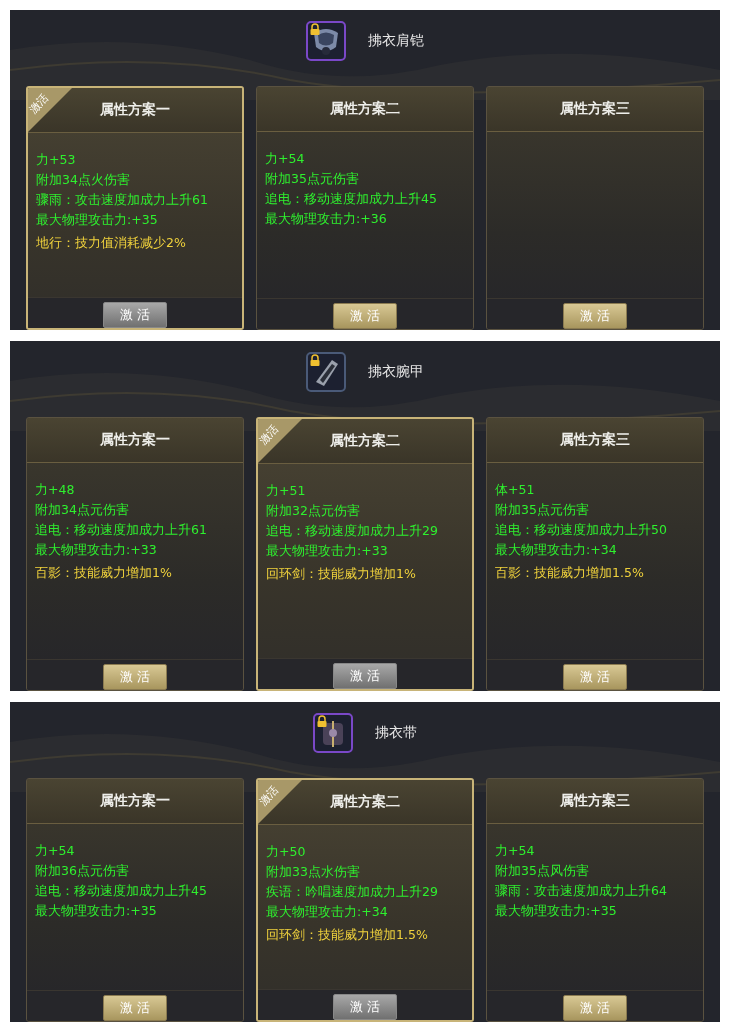 This screenshot has width=730, height=1032. Describe the element at coordinates (121, 530) in the screenshot. I see `stat-line: 追电：移动速度加成力上升61` at that location.